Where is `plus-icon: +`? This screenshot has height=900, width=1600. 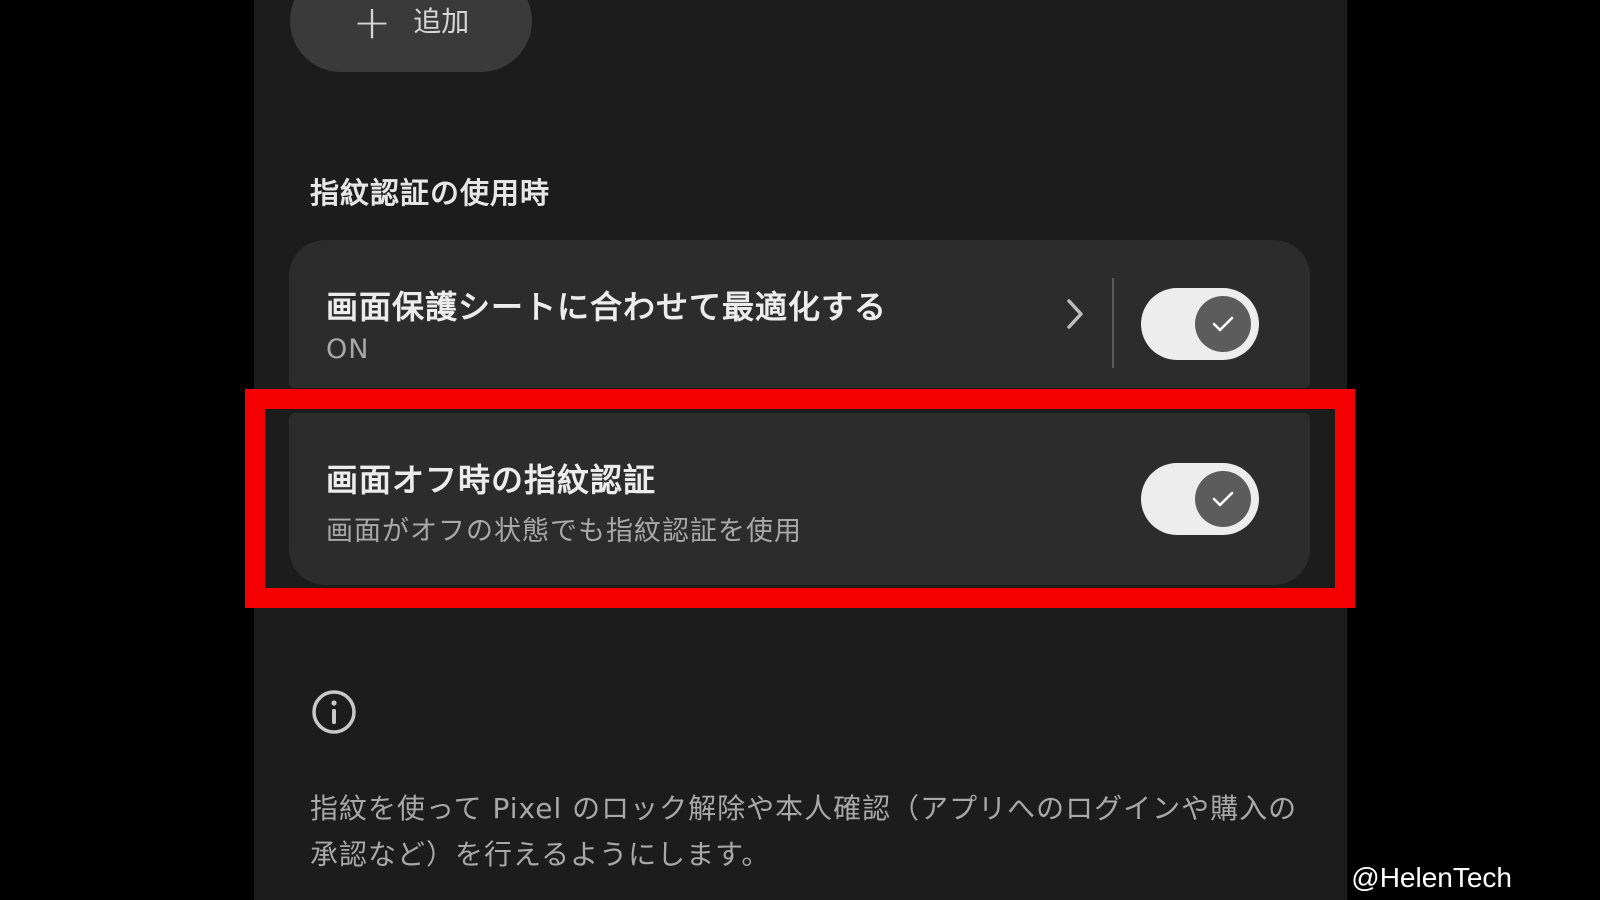
plus-icon: + is located at coordinates (372, 24).